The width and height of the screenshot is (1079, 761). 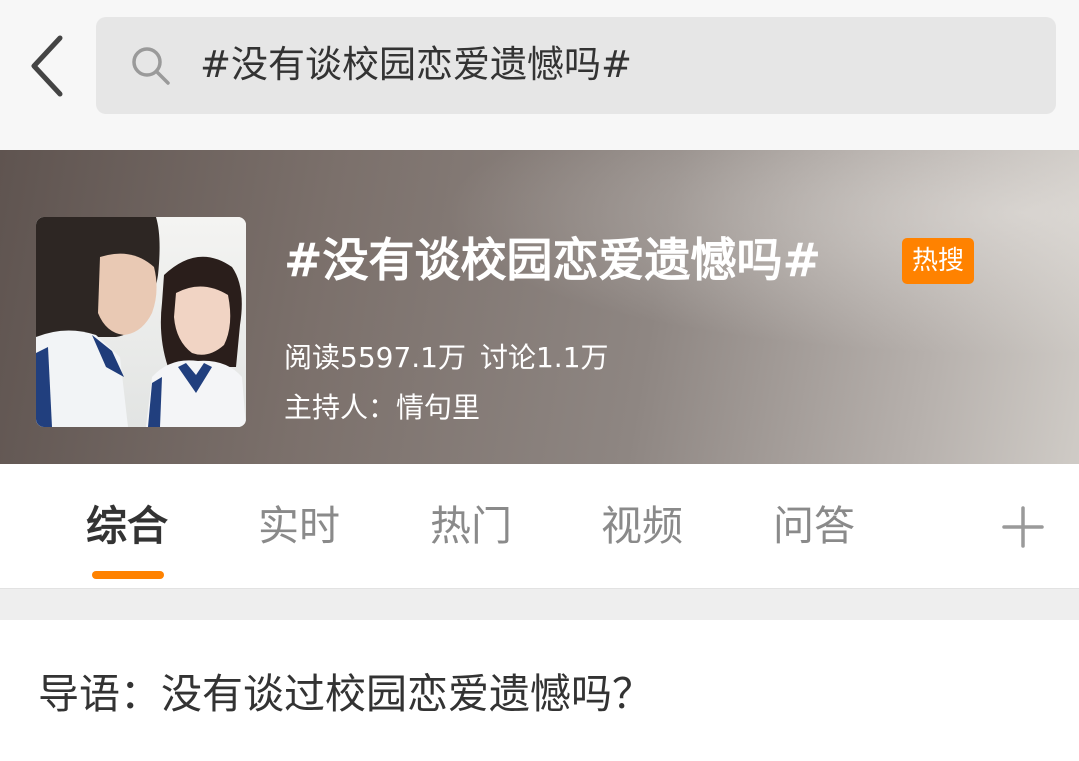 What do you see at coordinates (938, 261) in the screenshot?
I see `hot-search-badge: 热搜` at bounding box center [938, 261].